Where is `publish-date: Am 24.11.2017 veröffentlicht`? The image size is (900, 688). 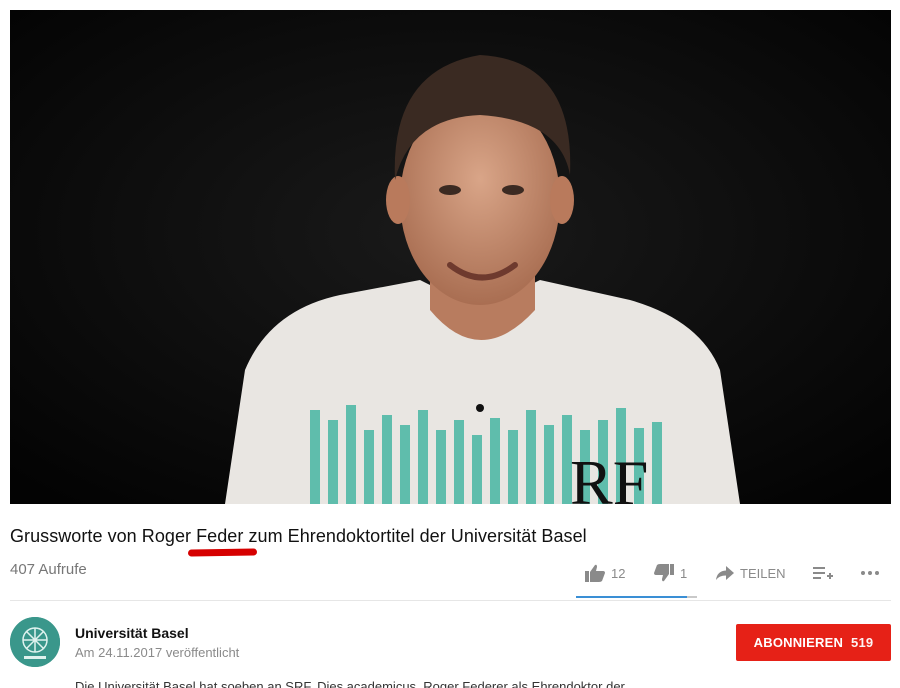 publish-date: Am 24.11.2017 veröffentlicht is located at coordinates (157, 652).